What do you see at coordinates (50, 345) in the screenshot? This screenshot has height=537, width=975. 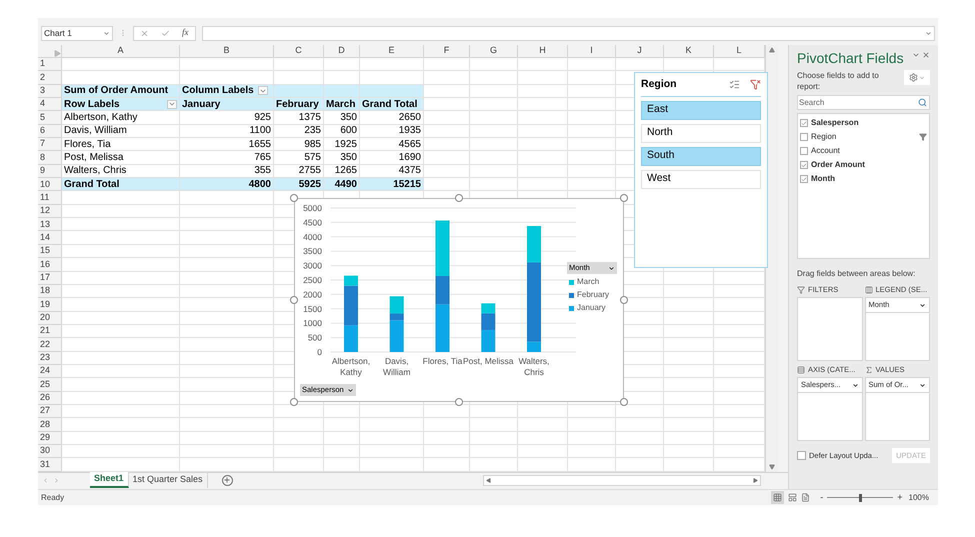 I see `row-header: 22` at bounding box center [50, 345].